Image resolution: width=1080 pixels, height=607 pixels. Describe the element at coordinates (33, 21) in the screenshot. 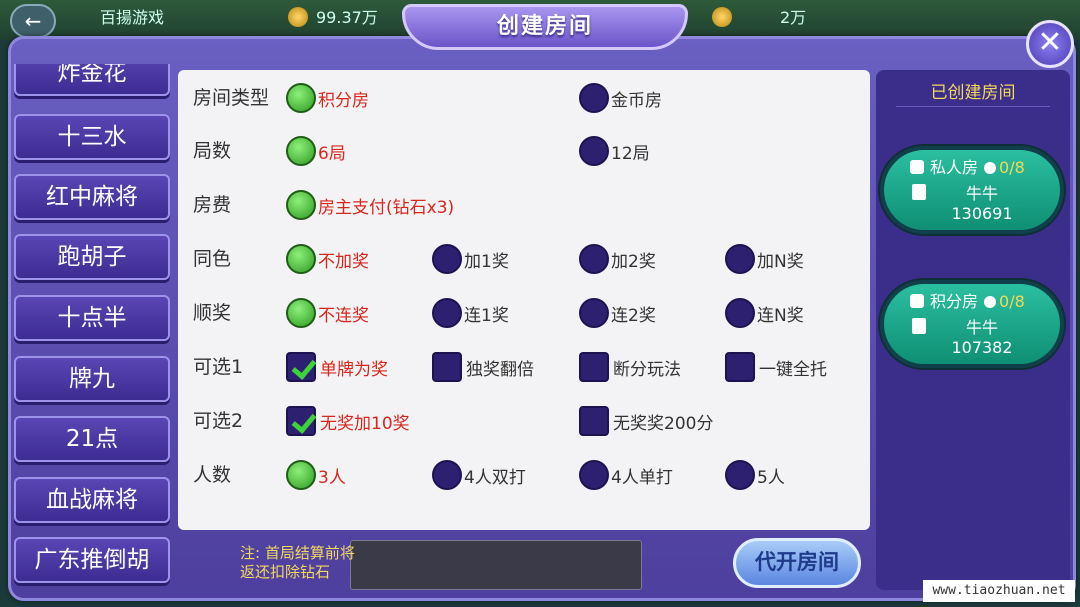

I see `back-arrow-icon: ←` at that location.